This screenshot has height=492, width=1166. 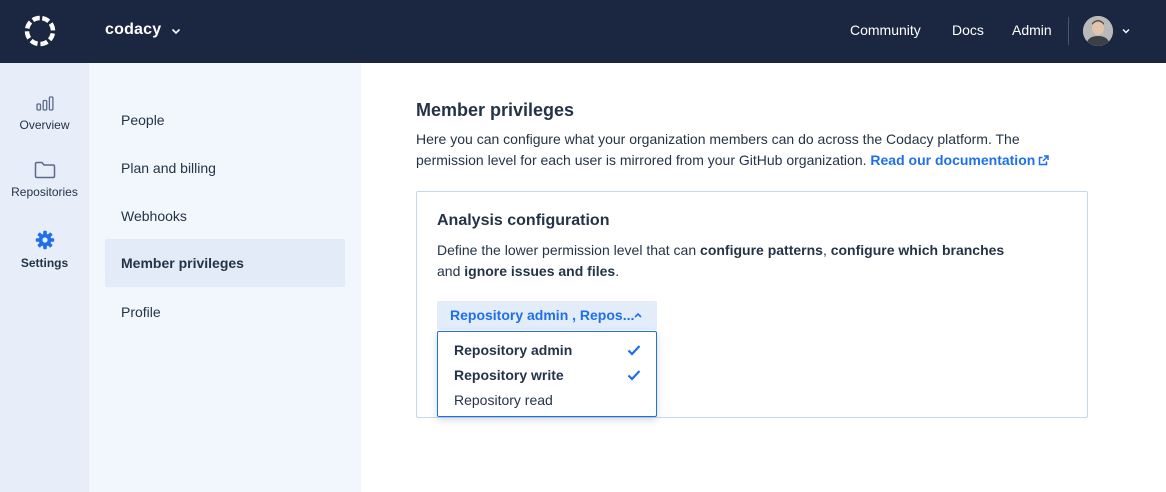 I want to click on card-desc-bold-patterns: configure patterns, so click(x=761, y=250).